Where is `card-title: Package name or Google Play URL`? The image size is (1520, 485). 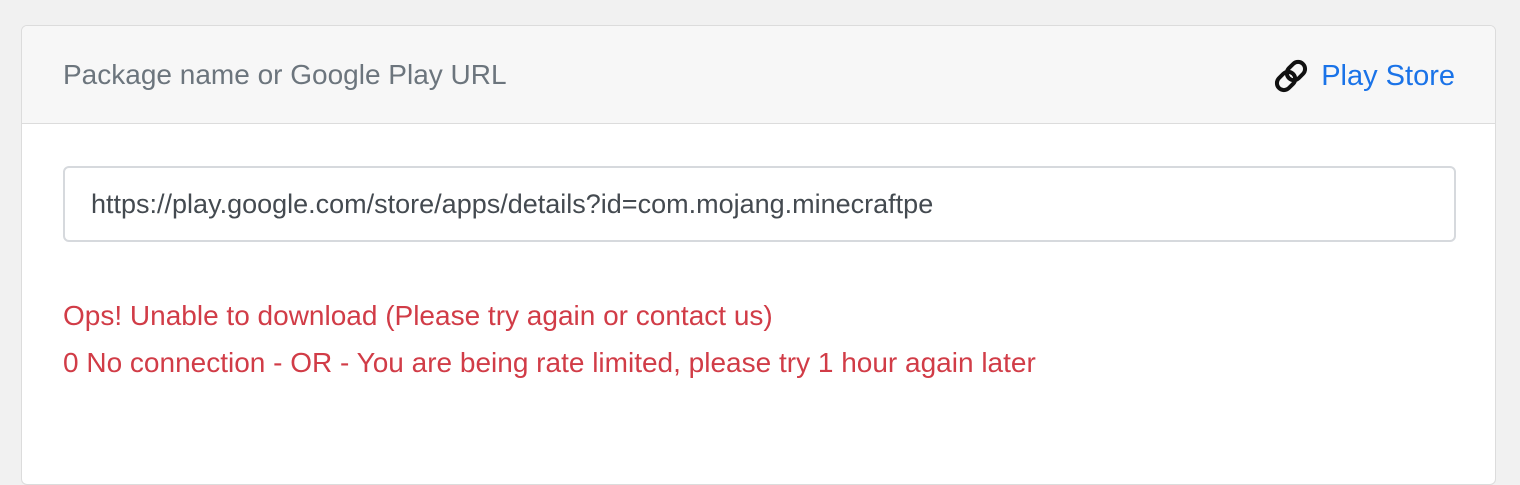
card-title: Package name or Google Play URL is located at coordinates (285, 74).